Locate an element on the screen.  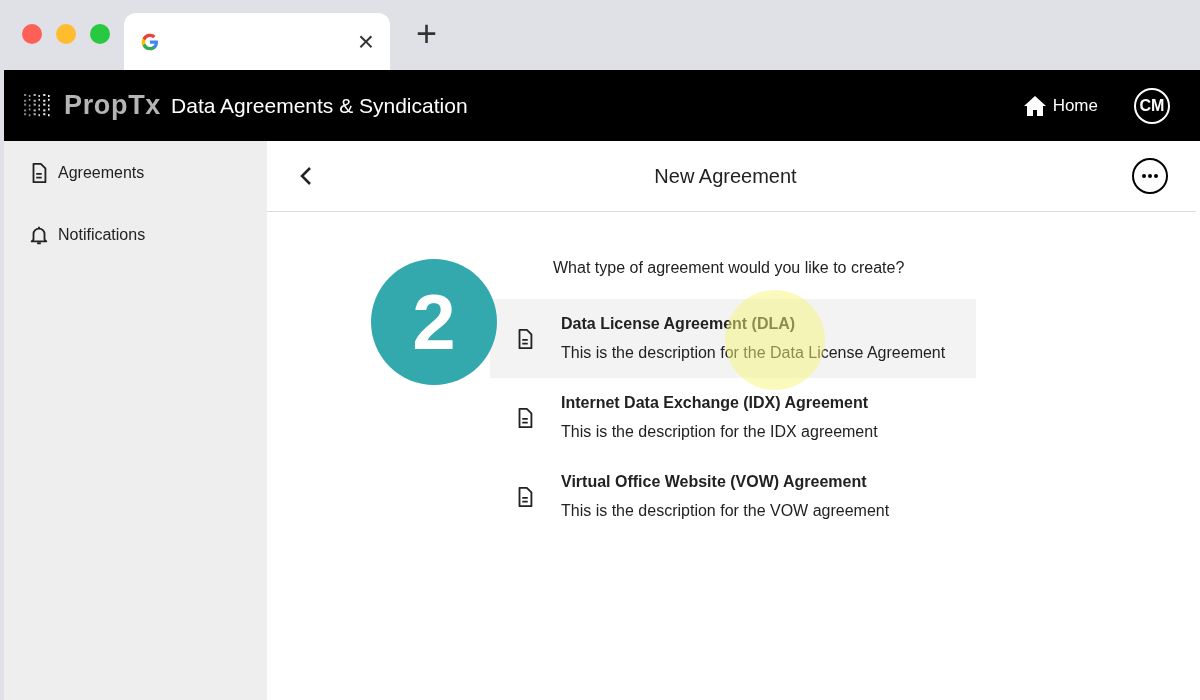
more-icon is located at coordinates (1150, 176).